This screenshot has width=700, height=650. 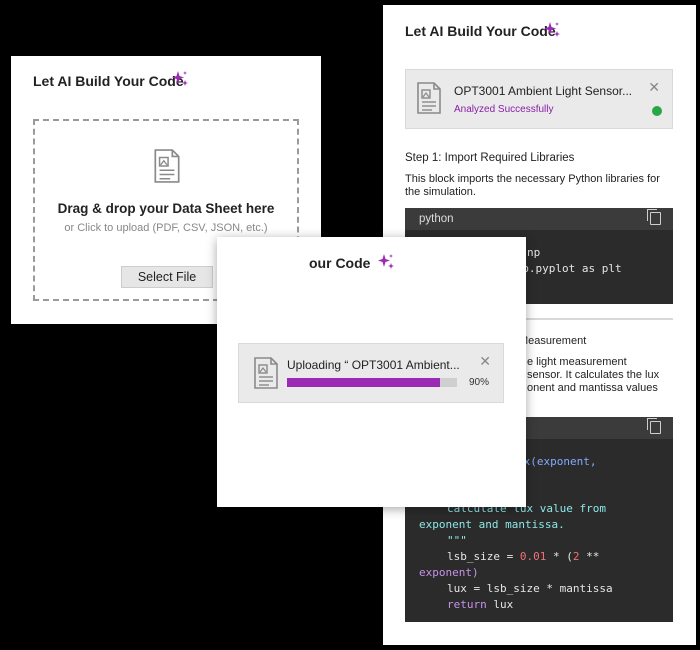 I want to click on code-line: lsb_size = 0.01 * (2 **, so click(x=523, y=556).